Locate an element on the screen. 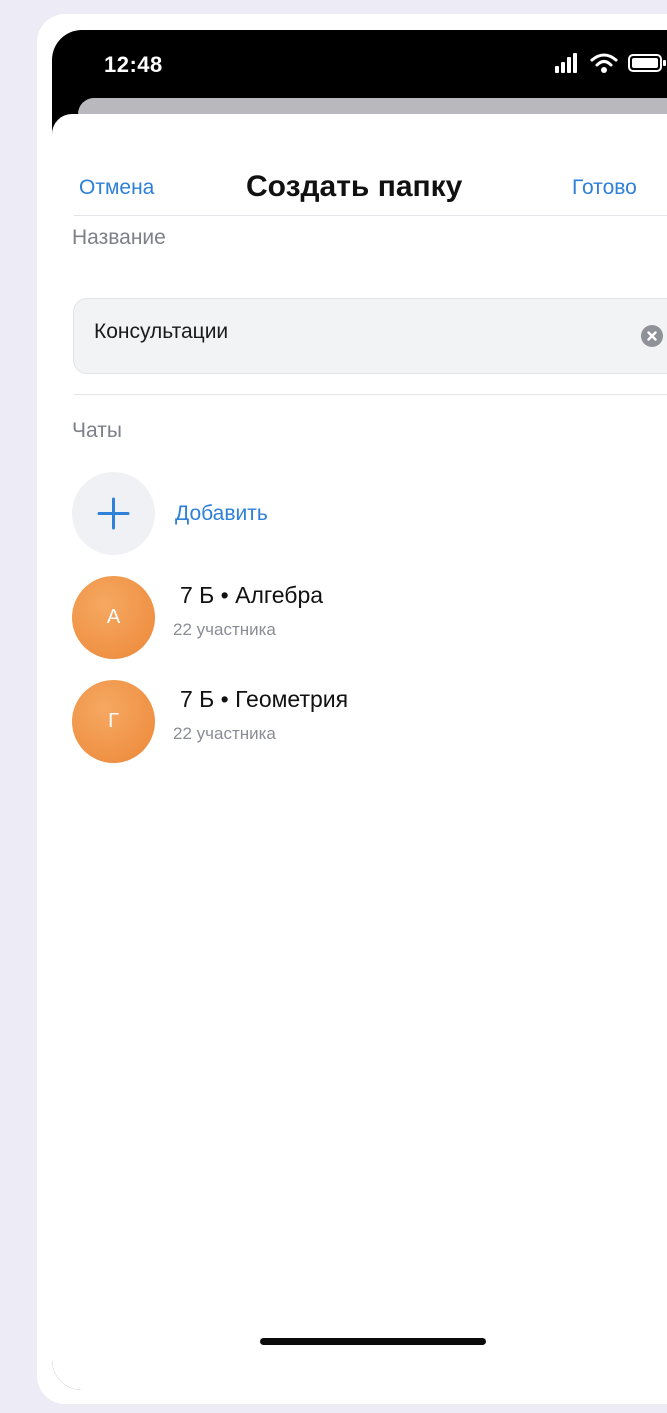  status-bar: 12:48 is located at coordinates (359, 65).